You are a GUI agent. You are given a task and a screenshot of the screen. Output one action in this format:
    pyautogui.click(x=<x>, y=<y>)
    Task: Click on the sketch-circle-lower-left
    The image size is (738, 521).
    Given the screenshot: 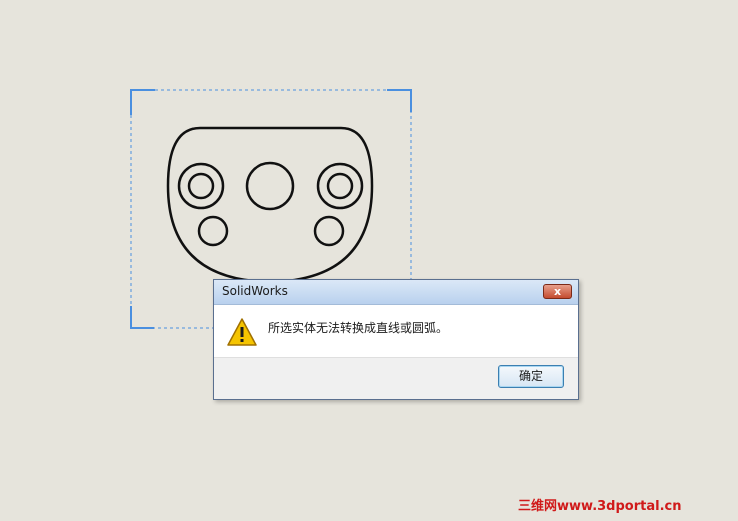 What is the action you would take?
    pyautogui.click(x=213, y=231)
    